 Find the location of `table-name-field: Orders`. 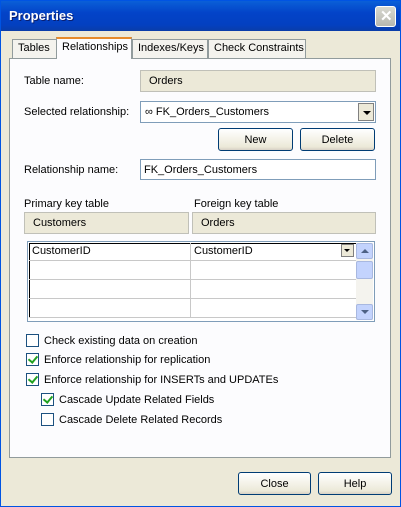

table-name-field: Orders is located at coordinates (258, 81).